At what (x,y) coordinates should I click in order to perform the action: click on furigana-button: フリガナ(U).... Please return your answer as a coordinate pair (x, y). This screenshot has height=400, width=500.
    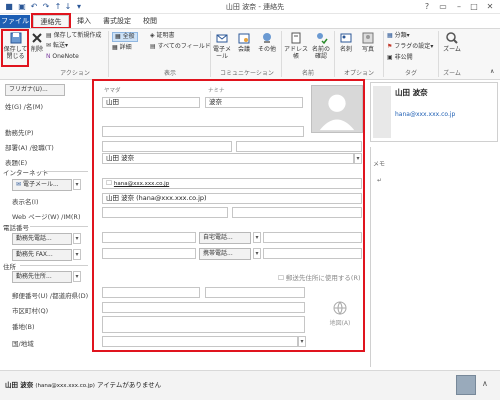
    Looking at the image, I should click on (35, 90).